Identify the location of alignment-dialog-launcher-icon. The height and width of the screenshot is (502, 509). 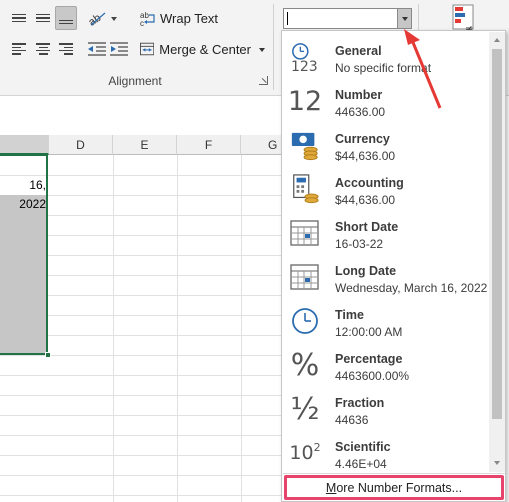
(263, 80).